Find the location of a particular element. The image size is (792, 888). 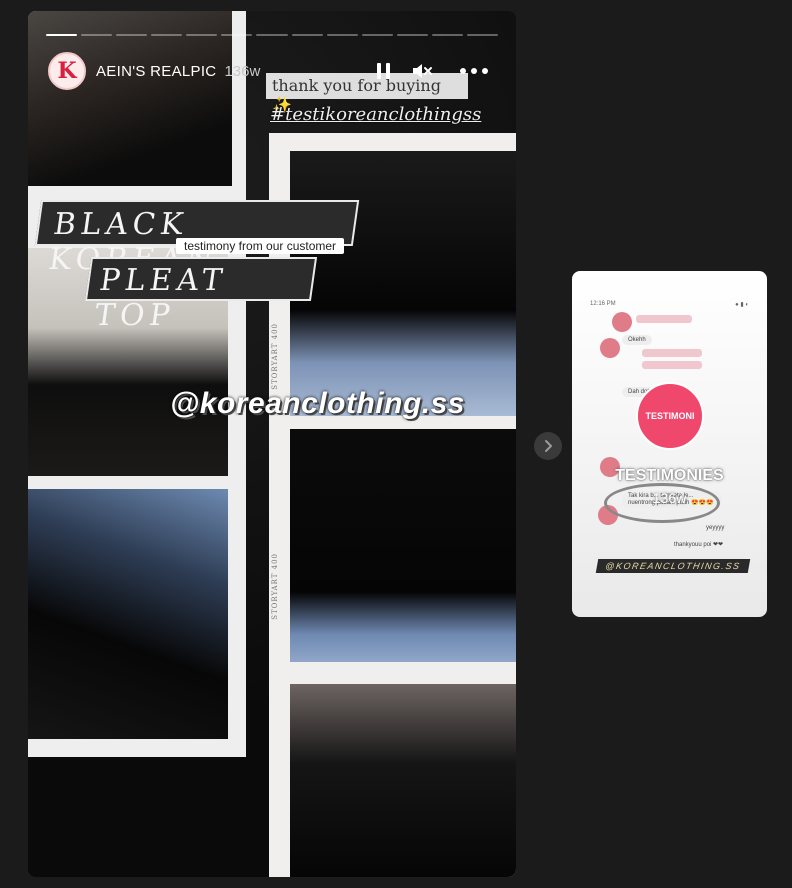

story-header: K AEIN'S REALPIC 136w is located at coordinates (272, 71).